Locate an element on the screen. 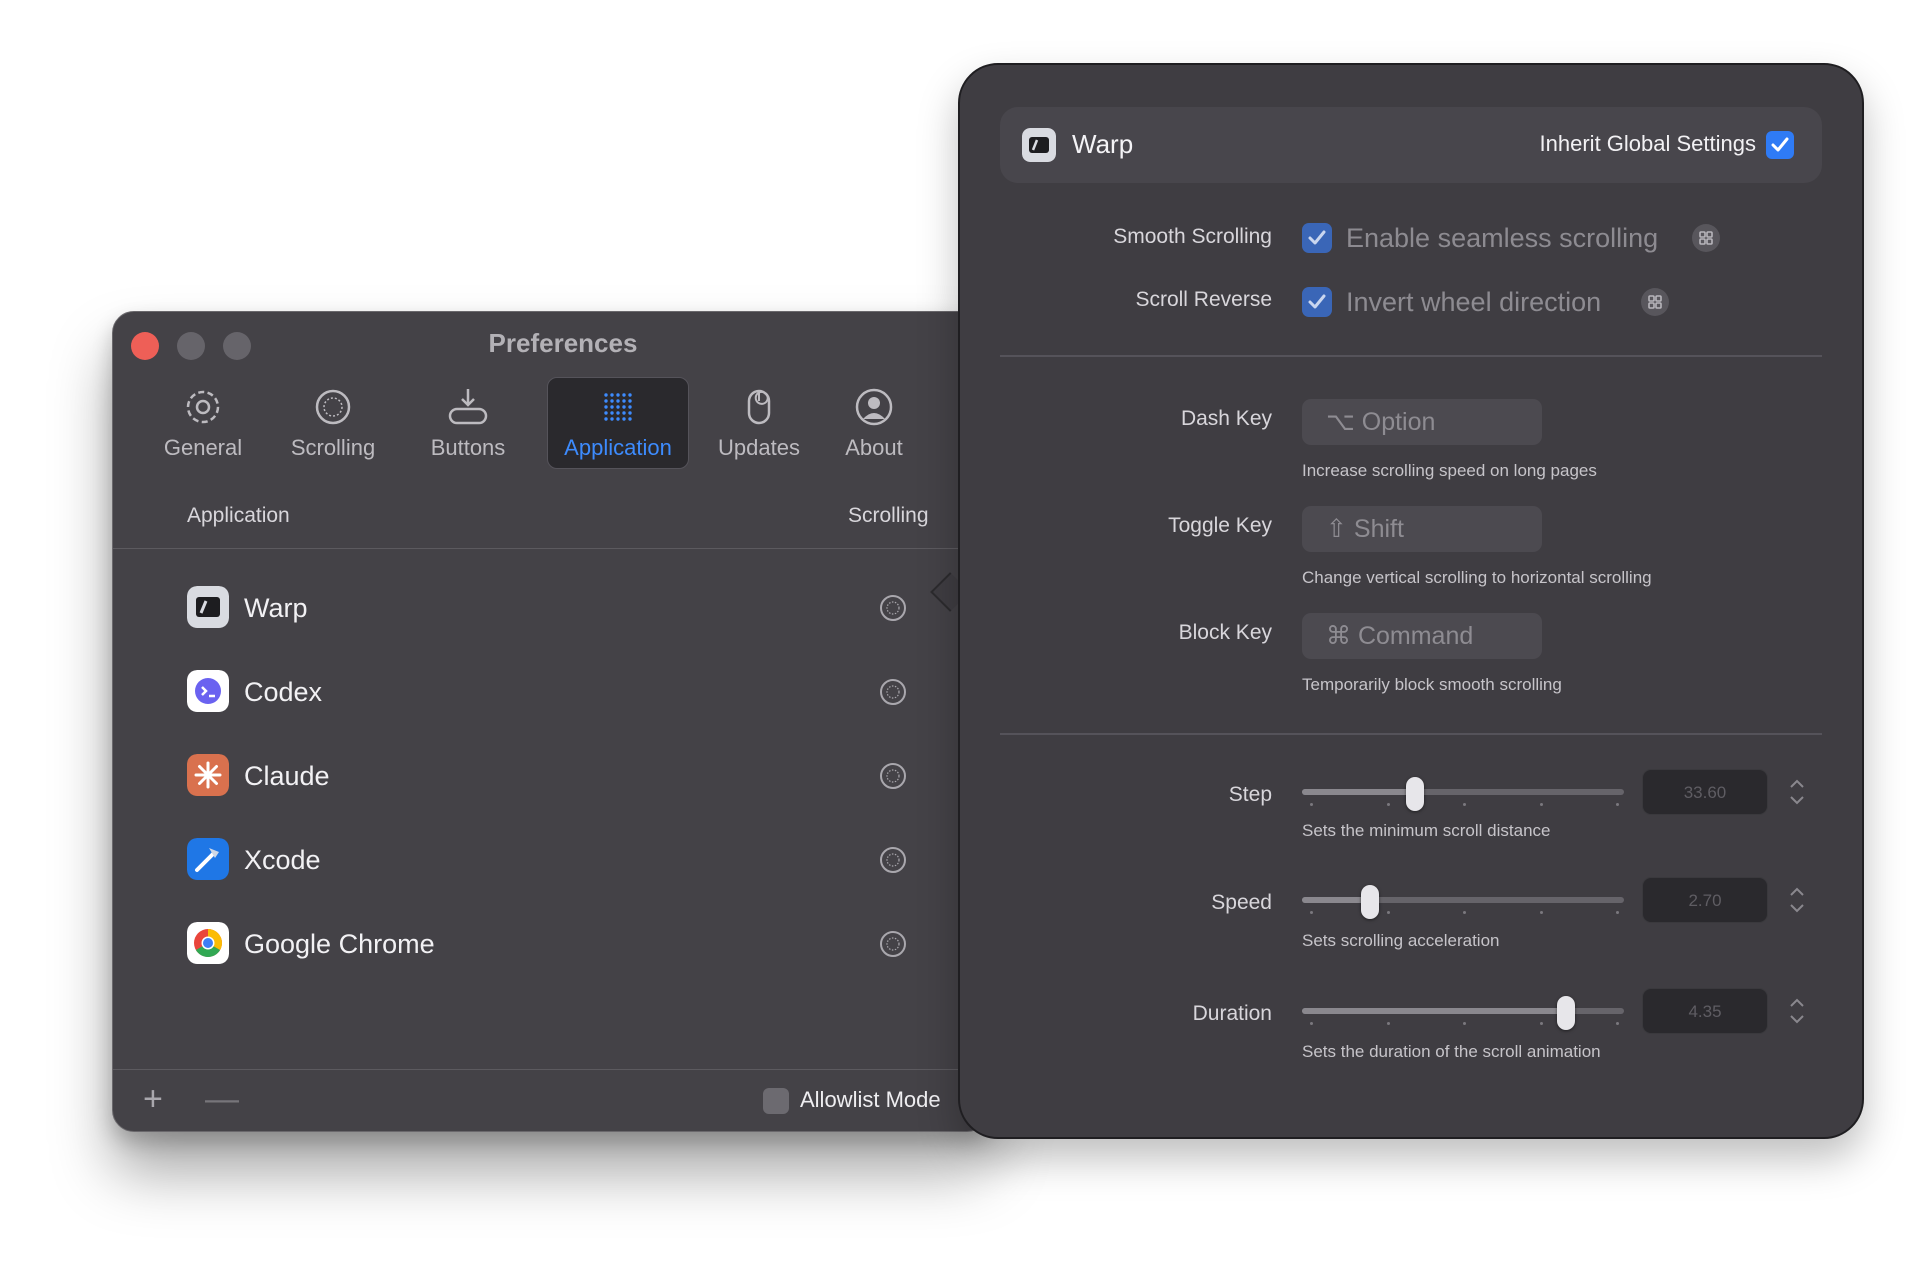 This screenshot has width=1926, height=1276. tab-about: About is located at coordinates (874, 423).